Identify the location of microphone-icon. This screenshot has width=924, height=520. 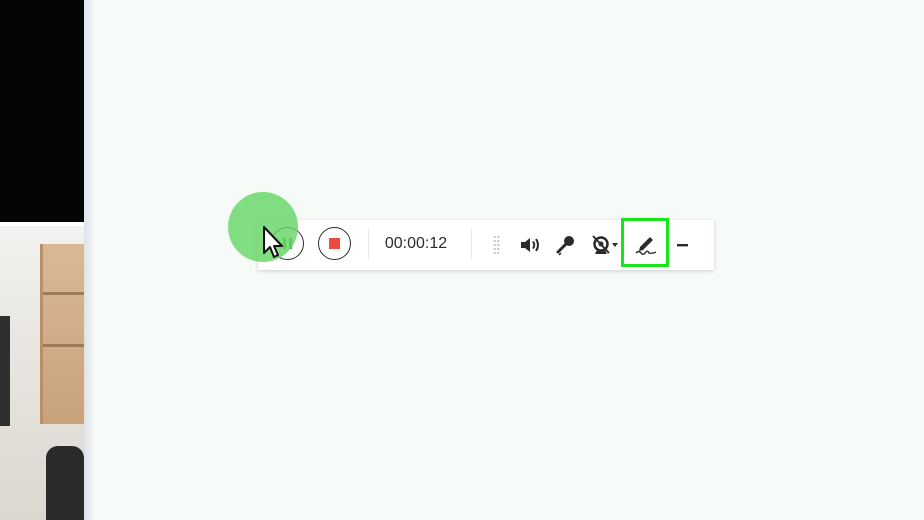
(565, 246).